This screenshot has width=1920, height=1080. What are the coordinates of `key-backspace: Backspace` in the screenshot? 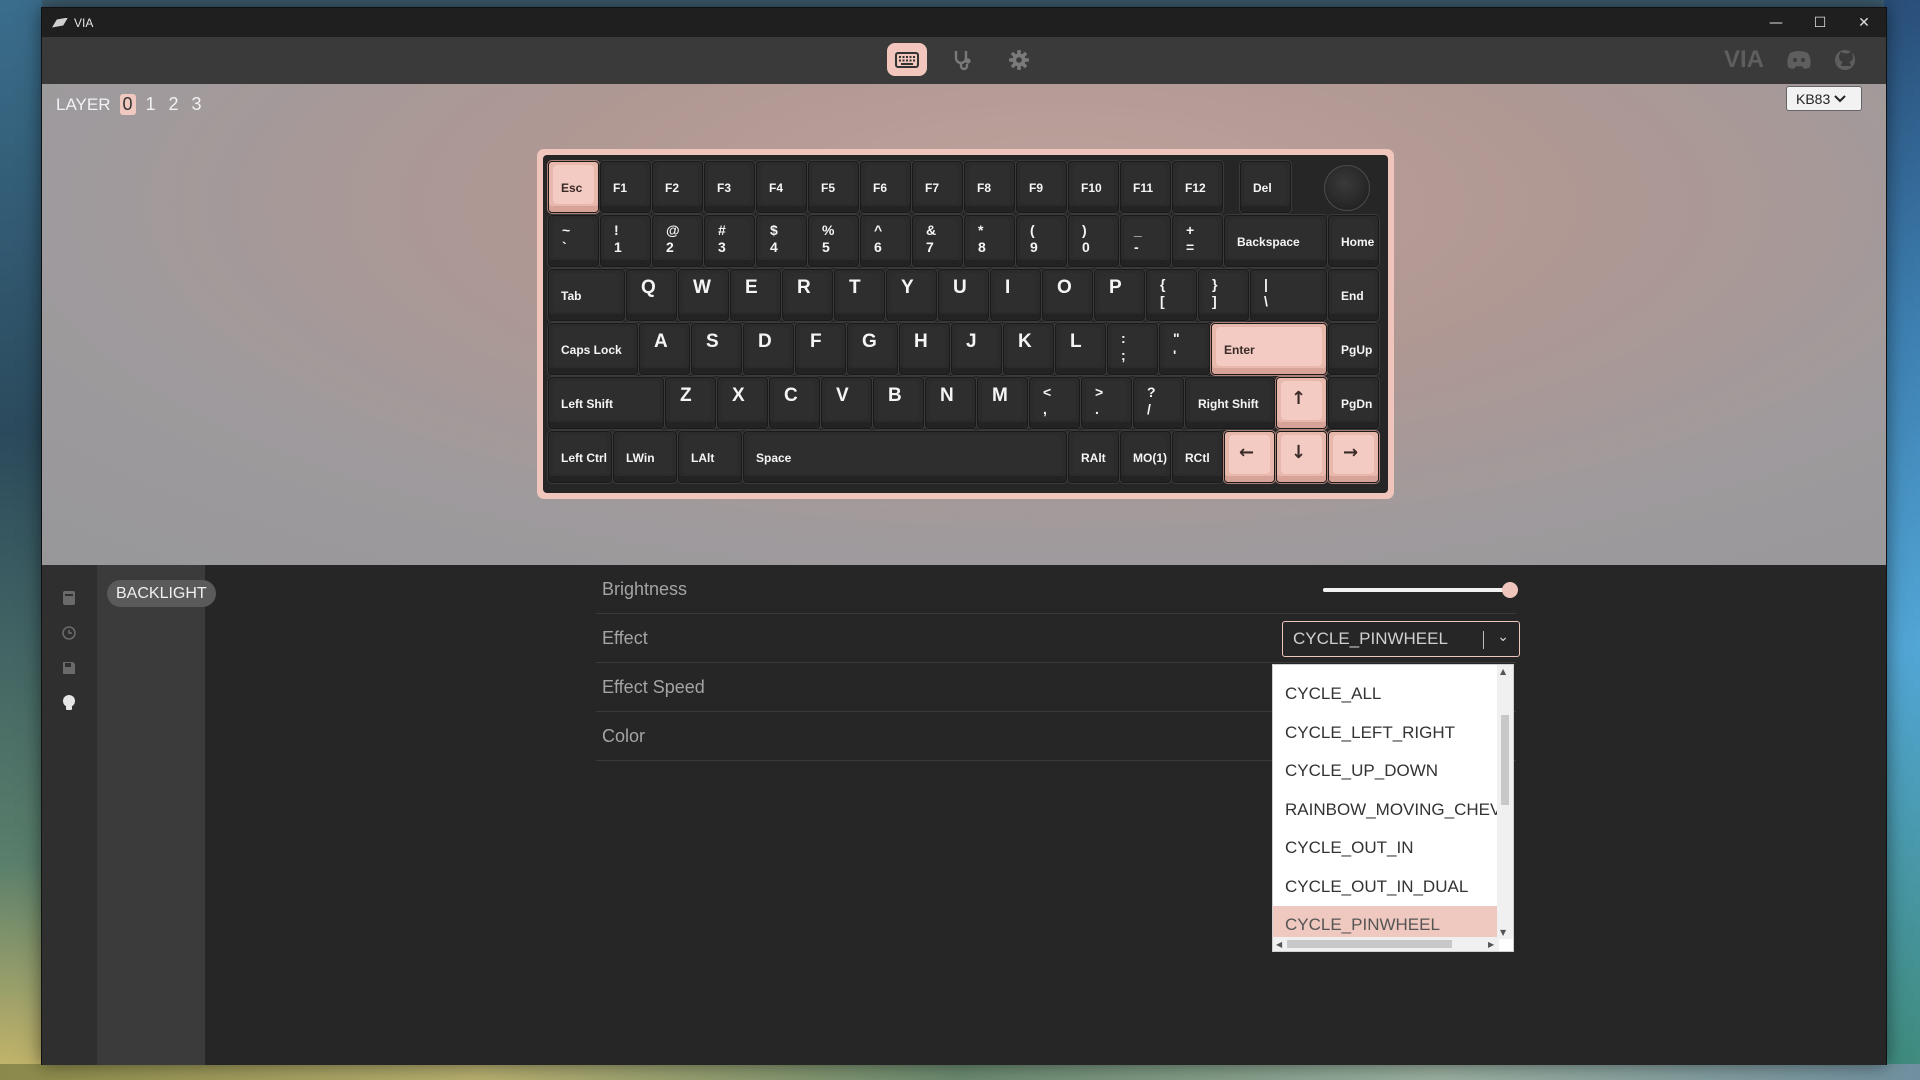 It's located at (1275, 241).